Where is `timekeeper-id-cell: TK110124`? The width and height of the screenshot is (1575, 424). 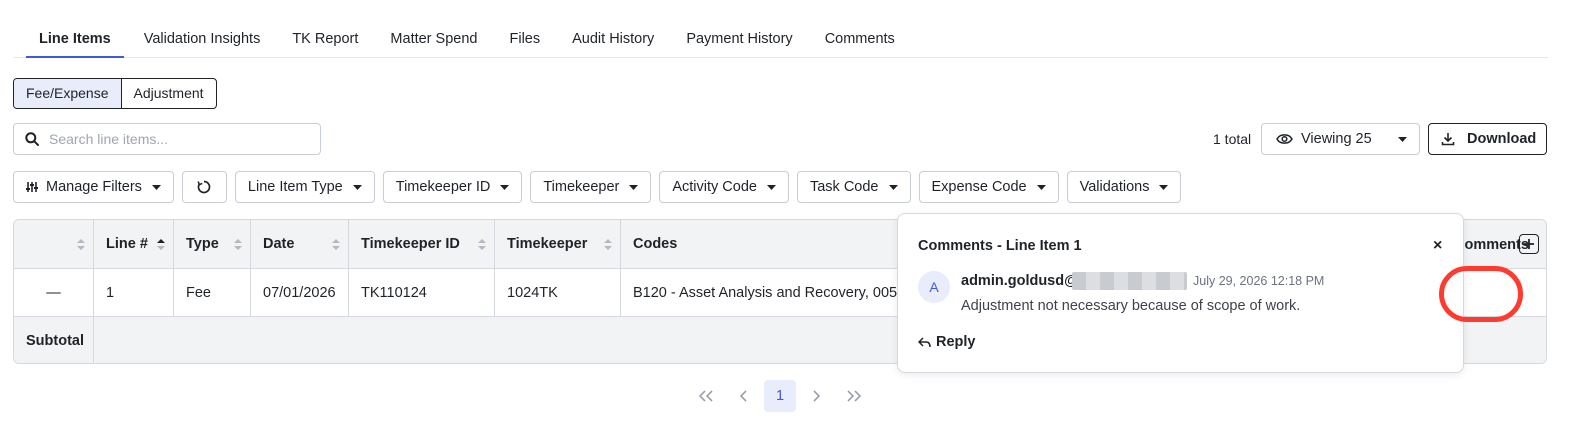 timekeeper-id-cell: TK110124 is located at coordinates (422, 292).